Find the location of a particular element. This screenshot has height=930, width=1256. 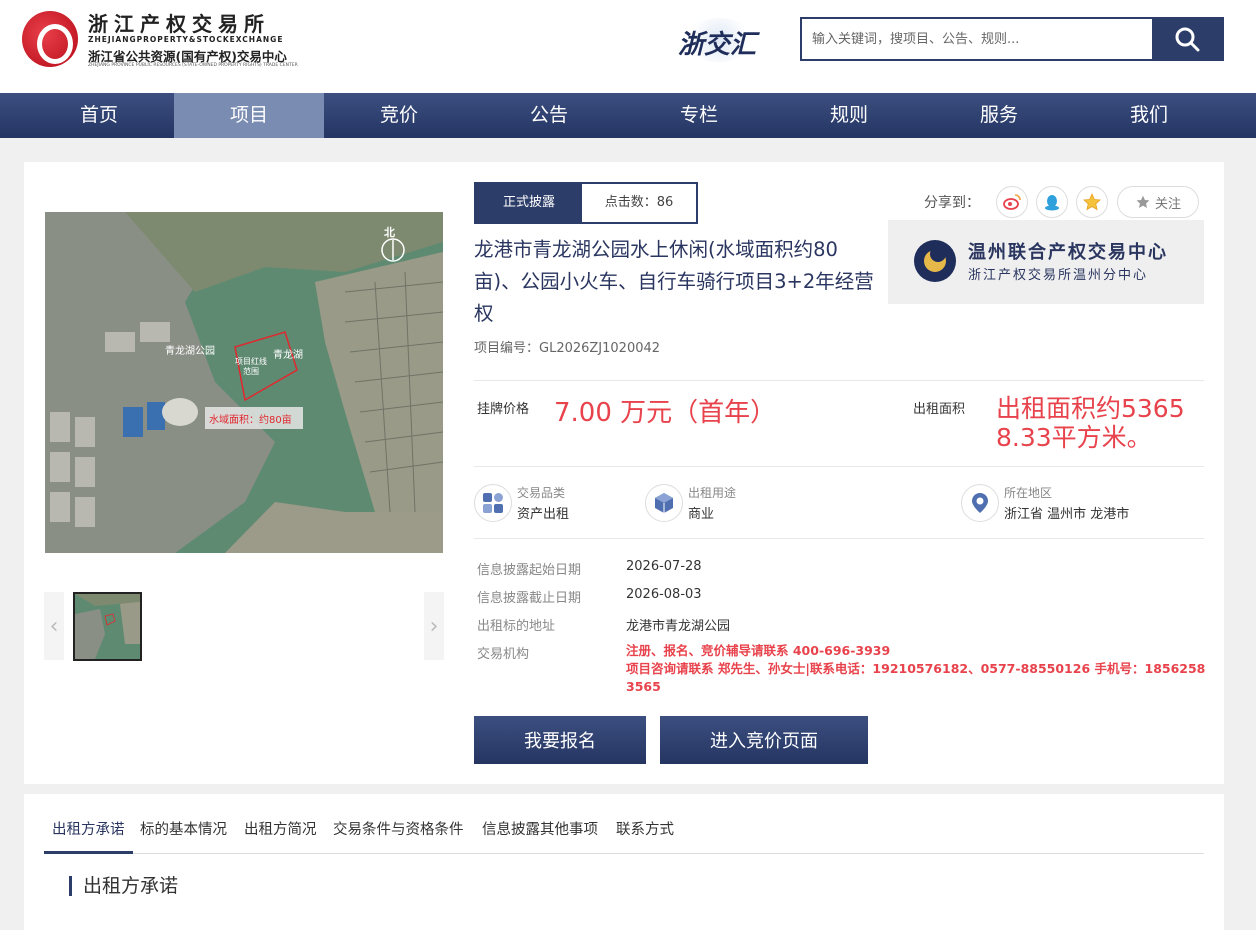

tab-contact: 联系方式 is located at coordinates (645, 828).